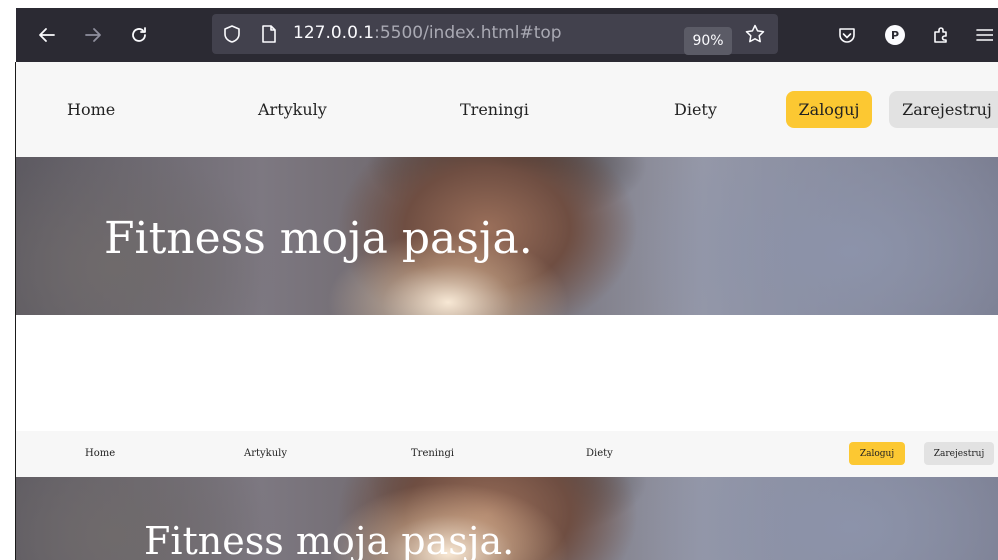  Describe the element at coordinates (755, 36) in the screenshot. I see `star-icon` at that location.